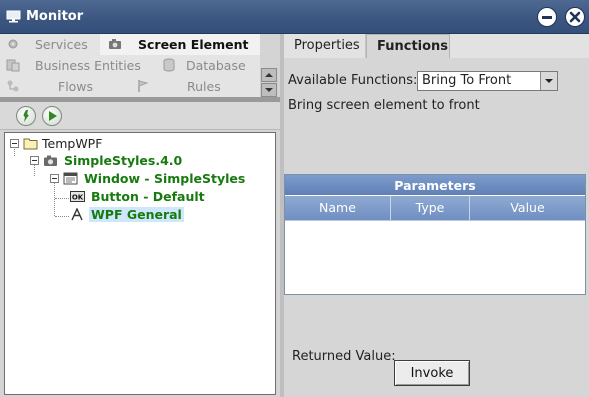 The image size is (589, 397). Describe the element at coordinates (140, 116) in the screenshot. I see `tree-toolbar` at that location.